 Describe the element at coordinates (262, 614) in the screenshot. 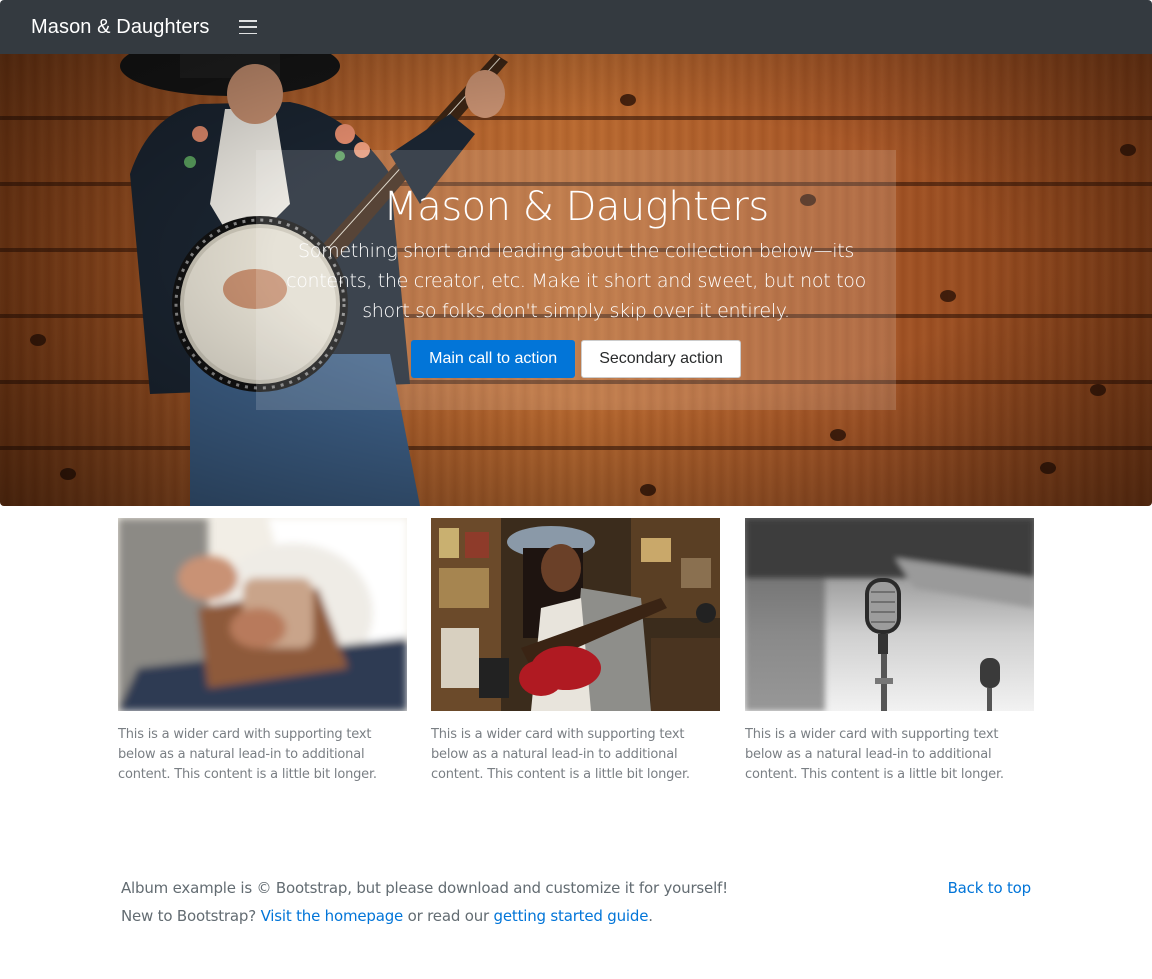

I see `card-image-guitar-player` at that location.